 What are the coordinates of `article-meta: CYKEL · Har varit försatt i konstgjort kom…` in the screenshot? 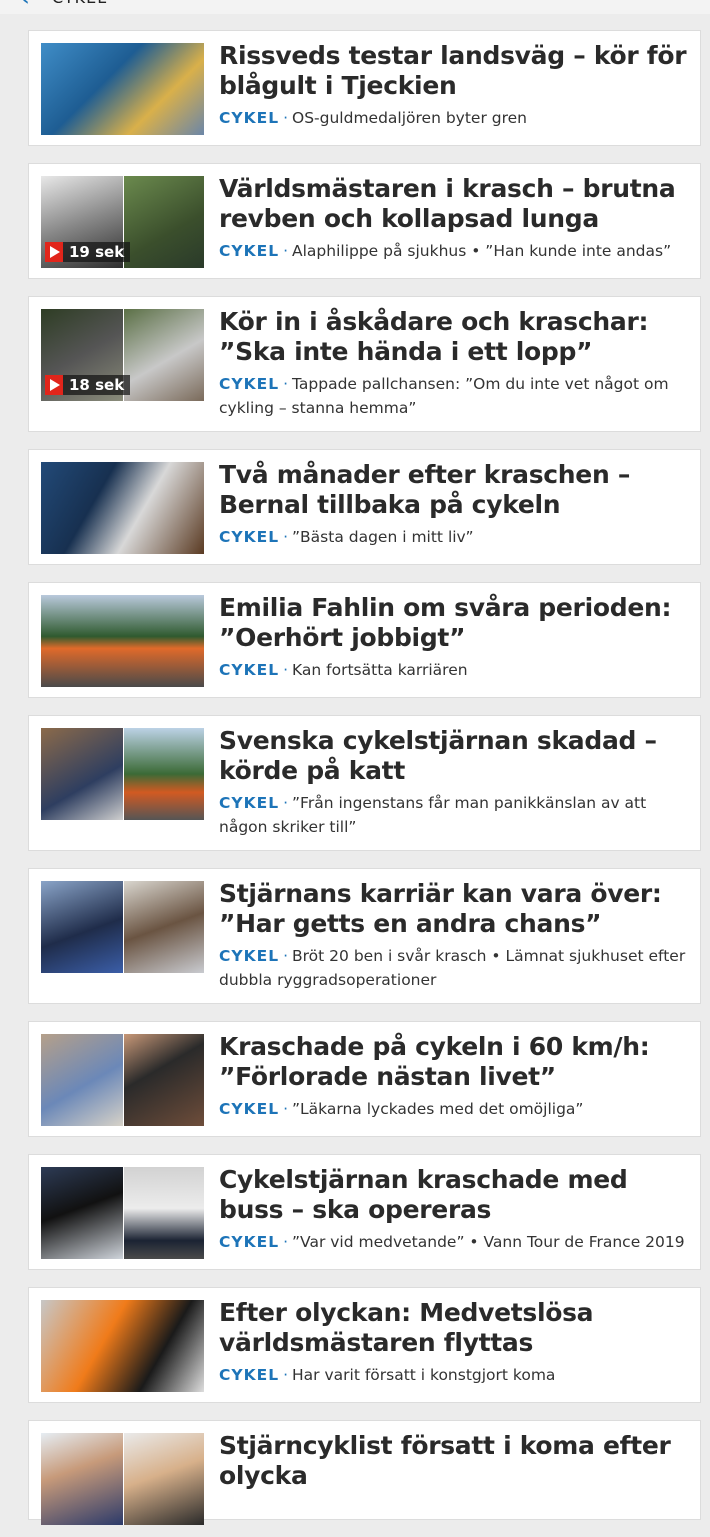 It's located at (454, 1375).